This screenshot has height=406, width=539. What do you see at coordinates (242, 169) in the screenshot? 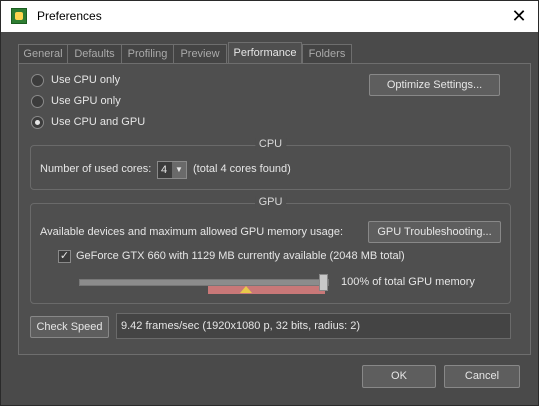
I see `cores-total: (total 4 cores found)` at bounding box center [242, 169].